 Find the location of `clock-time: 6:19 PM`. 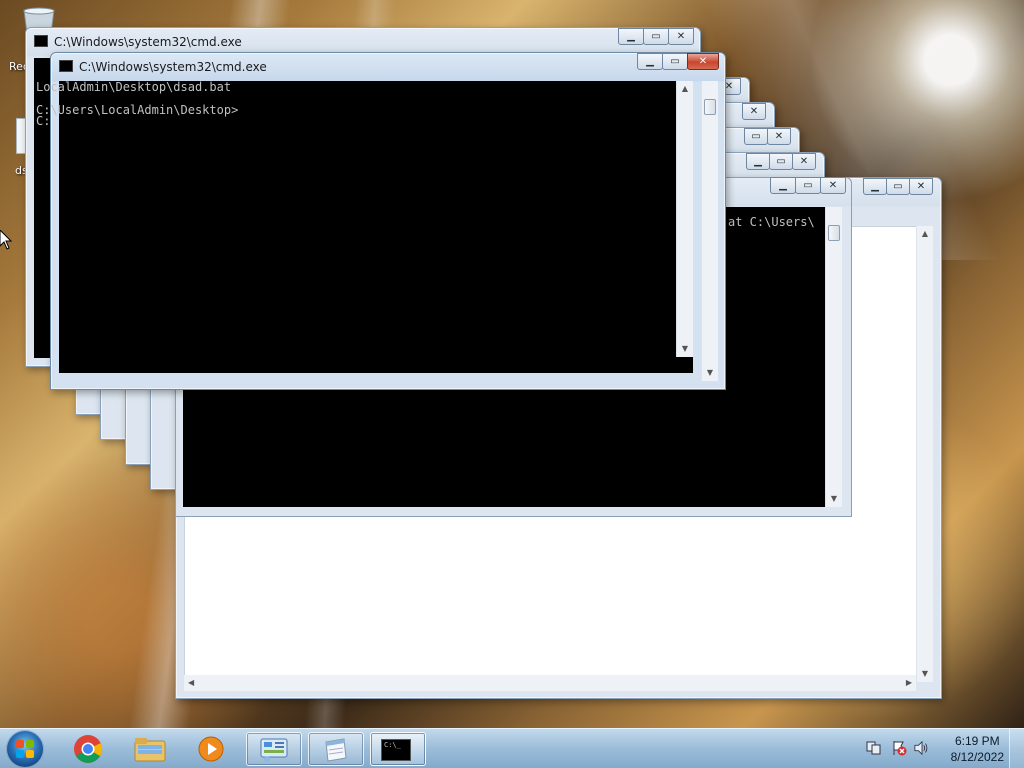

clock-time: 6:19 PM is located at coordinates (977, 741).